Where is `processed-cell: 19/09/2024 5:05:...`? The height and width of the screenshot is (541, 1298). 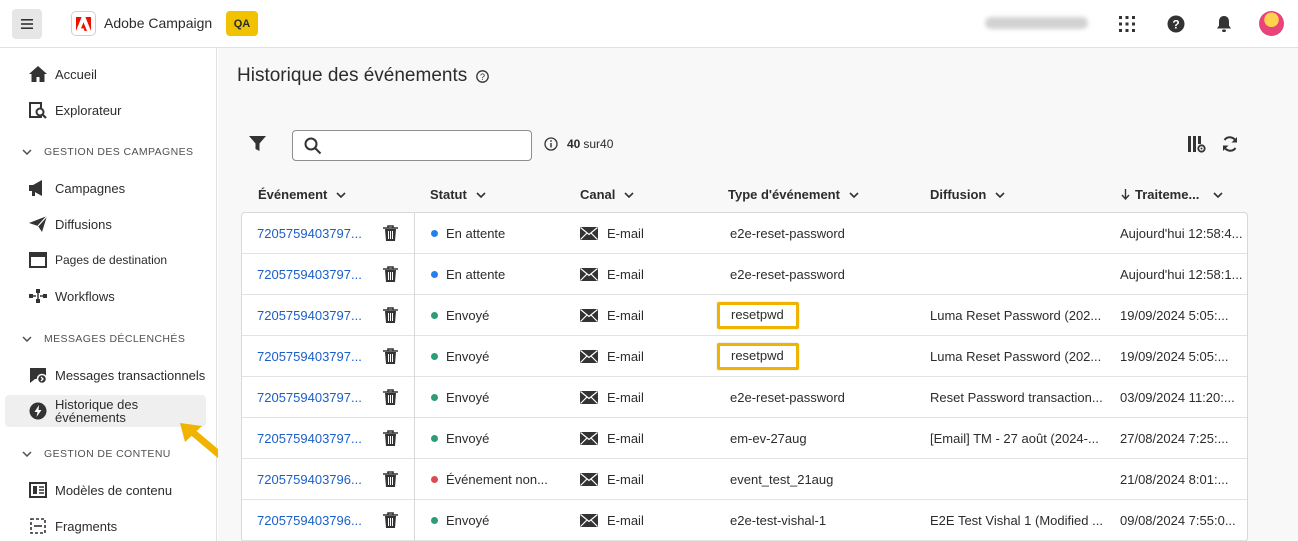
processed-cell: 19/09/2024 5:05:... is located at coordinates (1174, 356).